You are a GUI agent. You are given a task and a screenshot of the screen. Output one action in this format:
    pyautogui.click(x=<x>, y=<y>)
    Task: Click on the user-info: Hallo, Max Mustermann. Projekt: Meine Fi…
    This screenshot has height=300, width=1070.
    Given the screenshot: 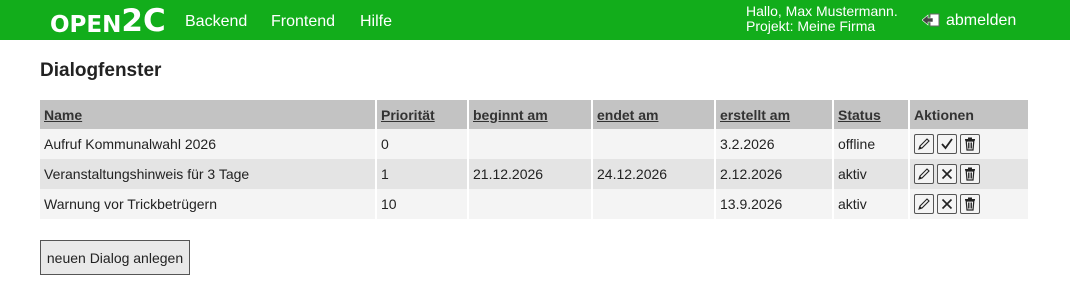 What is the action you would take?
    pyautogui.click(x=822, y=19)
    